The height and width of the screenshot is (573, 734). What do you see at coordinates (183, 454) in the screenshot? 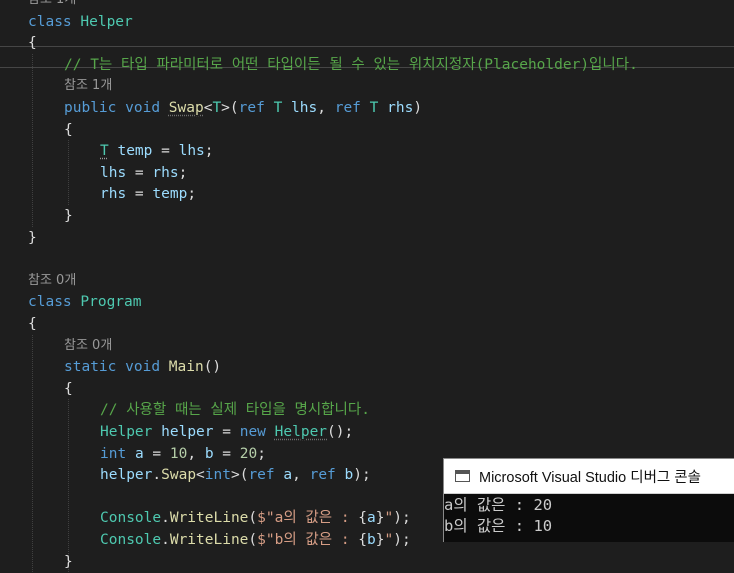
I see `code-line: int a = 10, b = 20;` at bounding box center [183, 454].